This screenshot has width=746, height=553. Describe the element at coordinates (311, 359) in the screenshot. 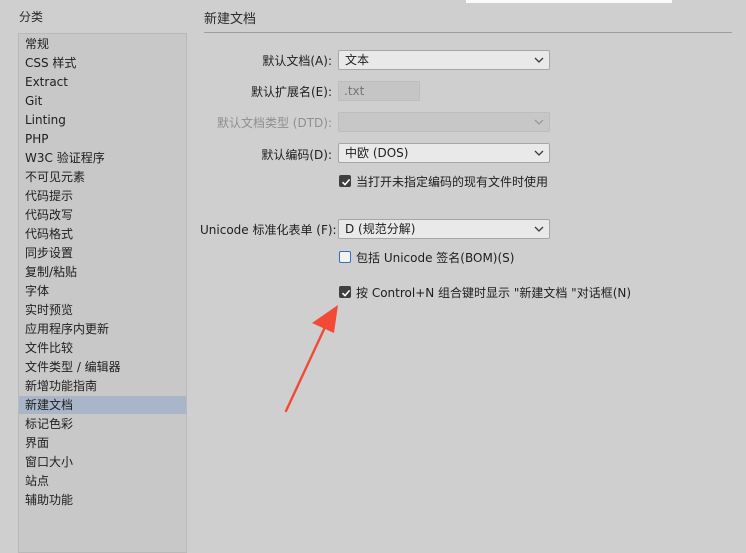

I see `annotation-arrow-icon` at that location.